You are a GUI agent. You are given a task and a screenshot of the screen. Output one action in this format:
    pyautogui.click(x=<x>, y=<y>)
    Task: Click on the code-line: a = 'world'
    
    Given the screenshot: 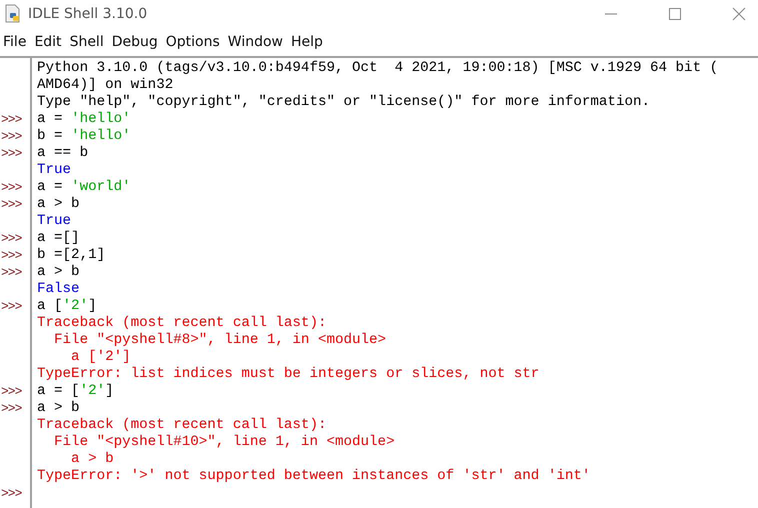 What is the action you would take?
    pyautogui.click(x=84, y=187)
    